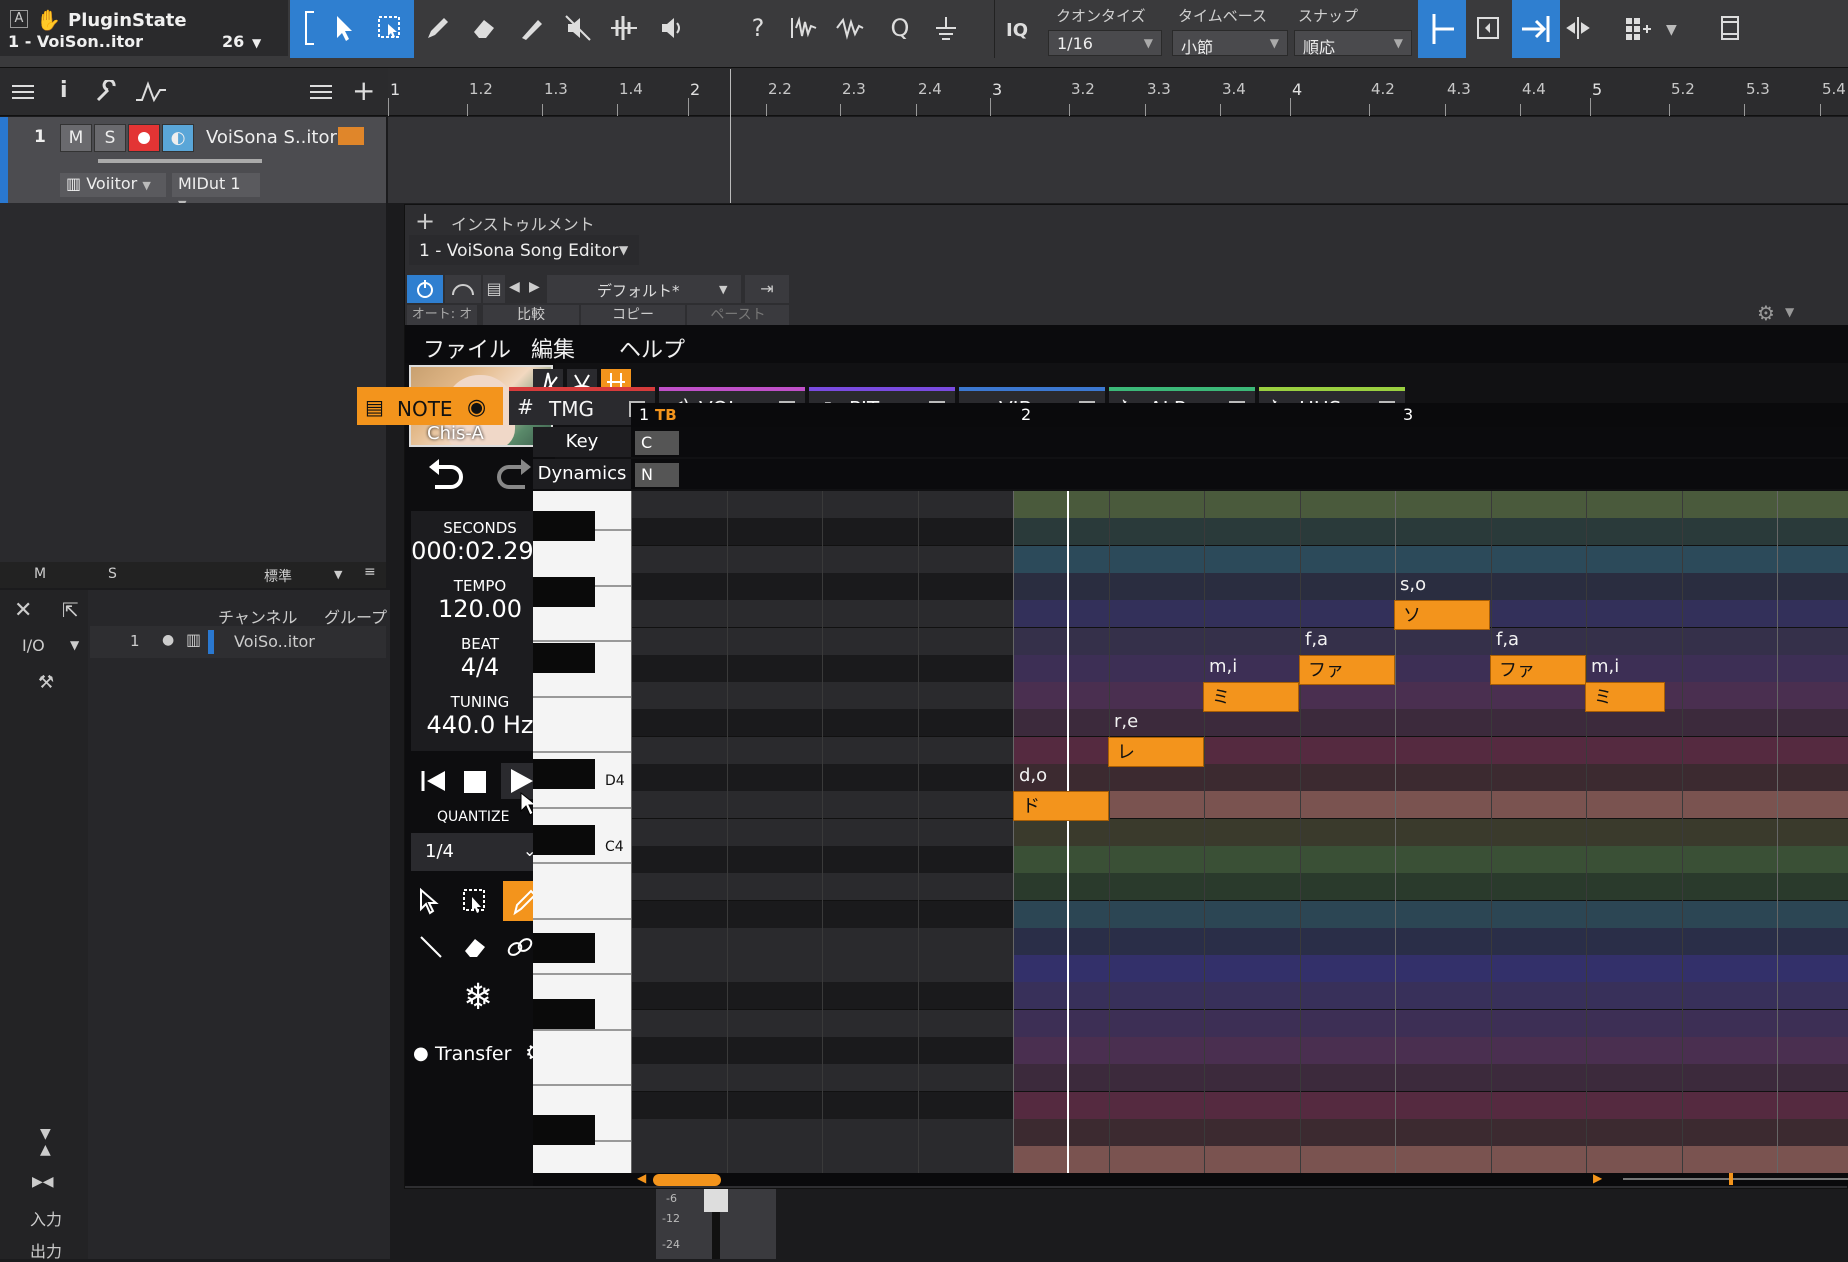 This screenshot has width=1848, height=1262. What do you see at coordinates (425, 221) in the screenshot?
I see `add-icon: +` at bounding box center [425, 221].